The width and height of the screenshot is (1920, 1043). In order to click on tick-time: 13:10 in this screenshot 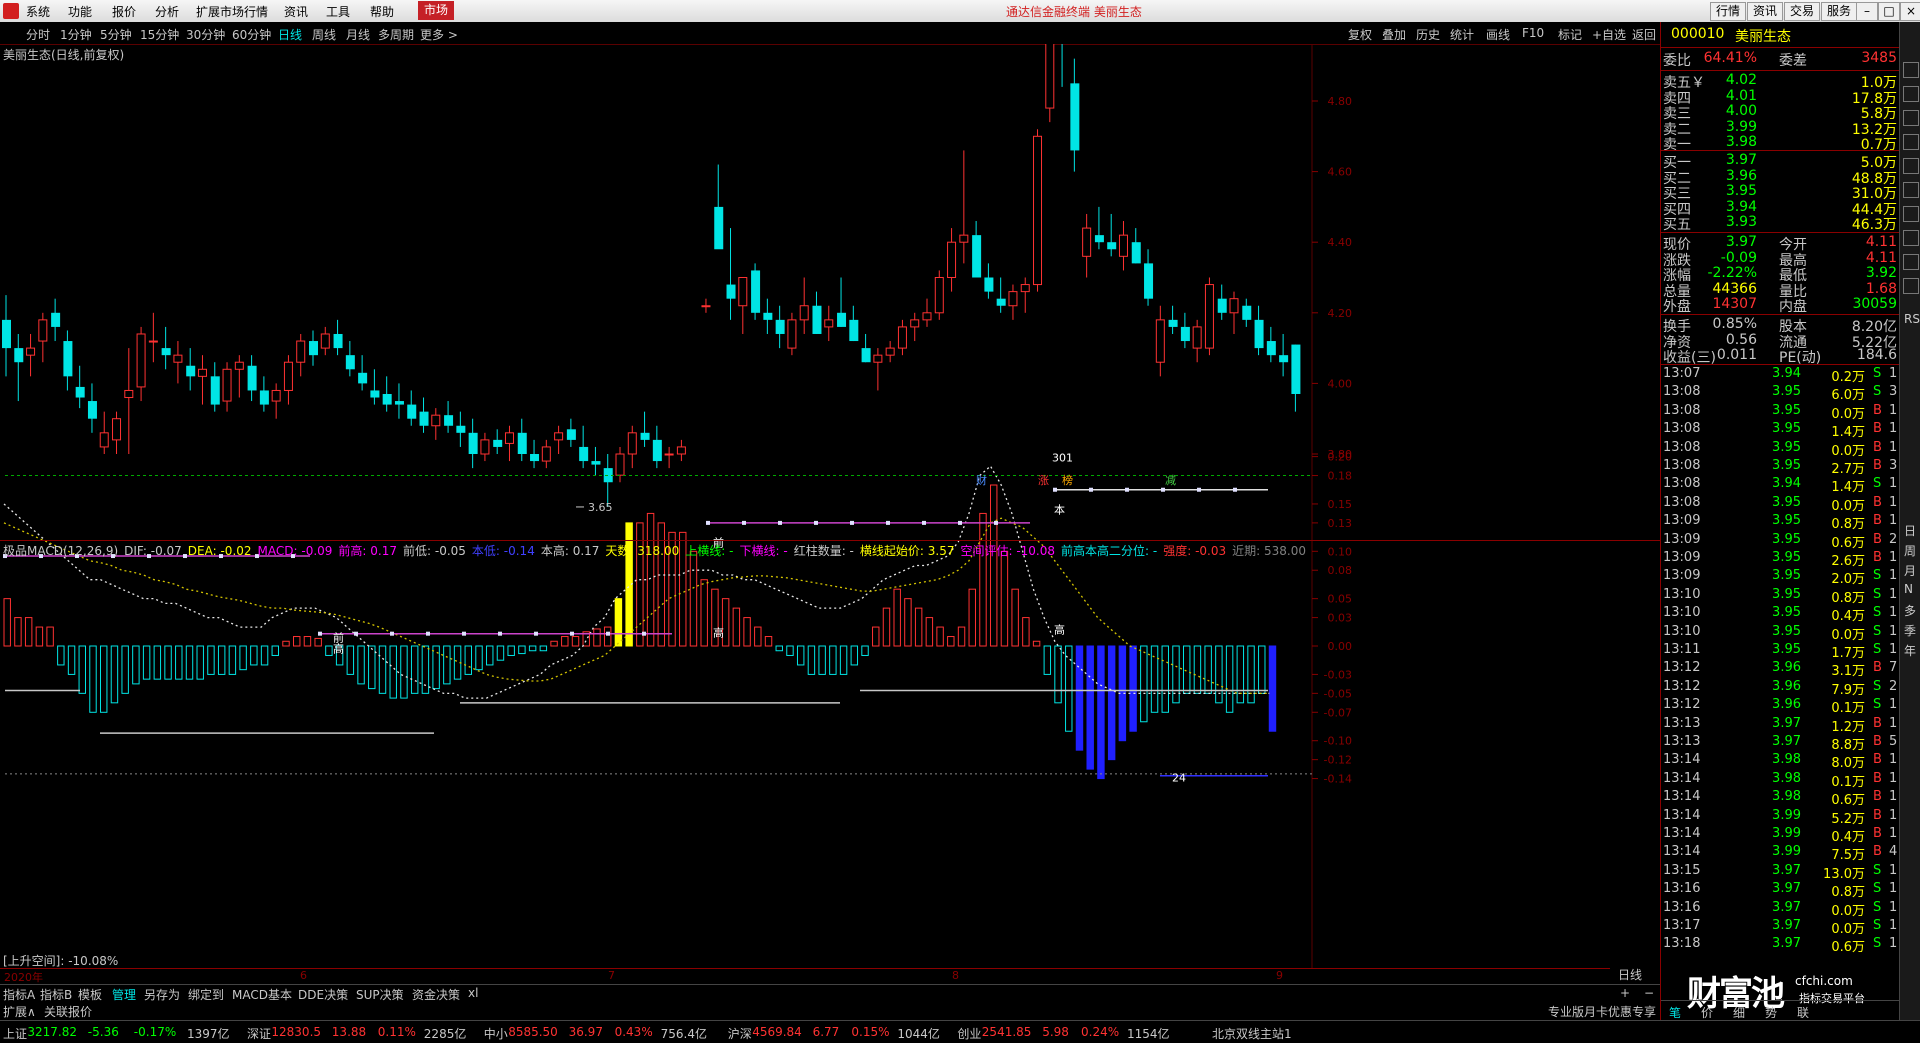, I will do `click(1682, 613)`.